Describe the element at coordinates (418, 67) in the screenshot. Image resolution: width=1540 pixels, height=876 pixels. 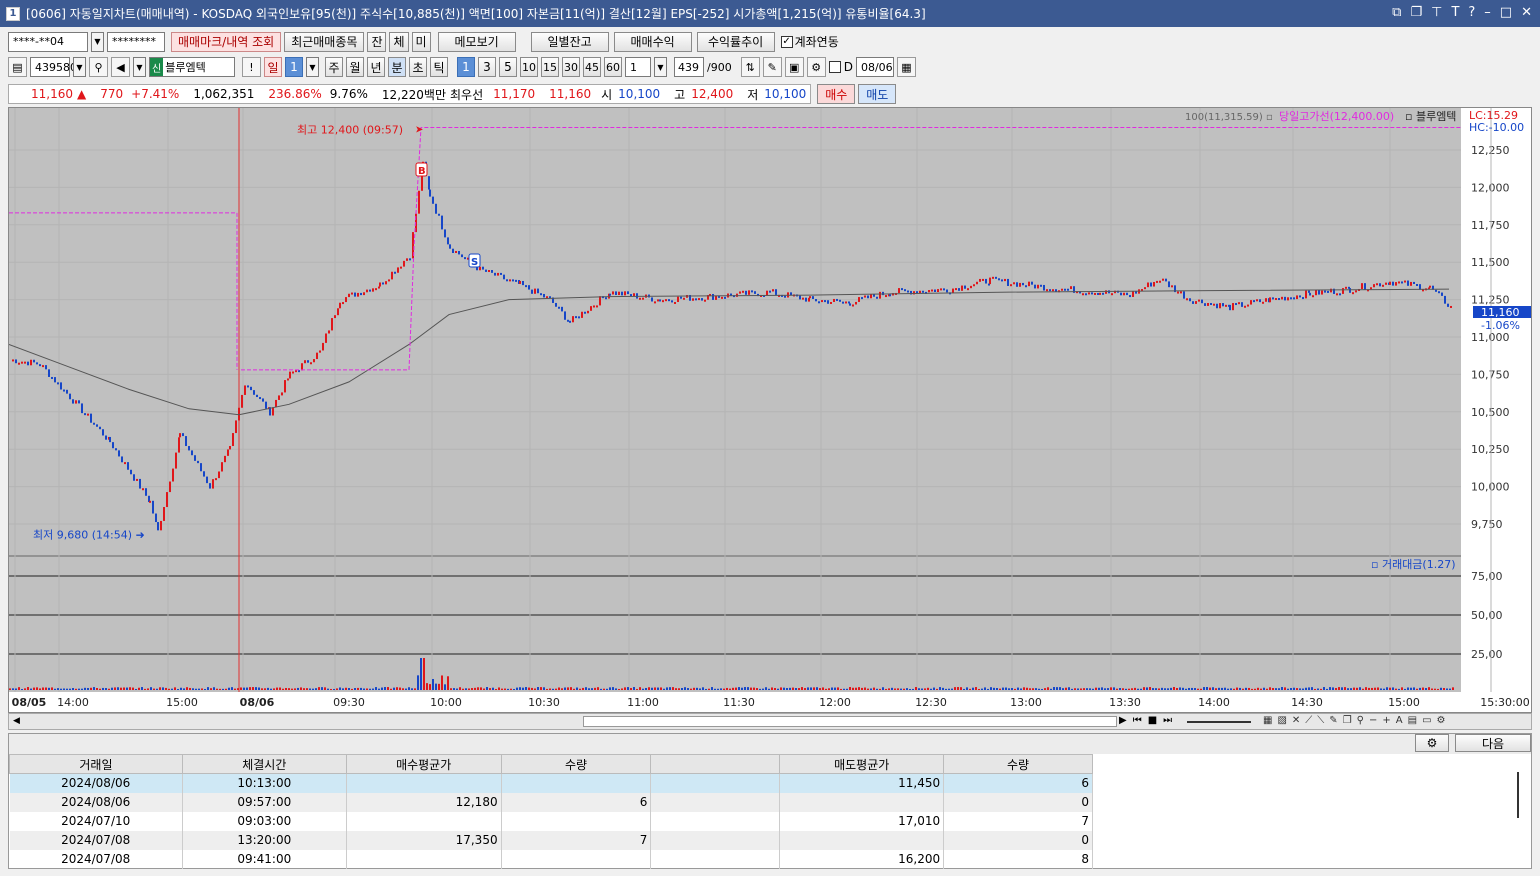
I see `period-second: 초` at that location.